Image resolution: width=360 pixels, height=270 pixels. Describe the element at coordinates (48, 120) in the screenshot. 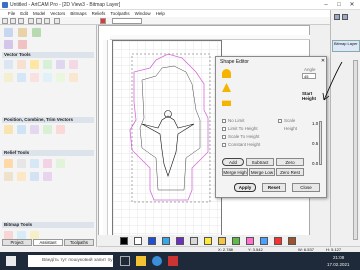

I see `position-header: Position, Combine, Trim Vectors` at that location.